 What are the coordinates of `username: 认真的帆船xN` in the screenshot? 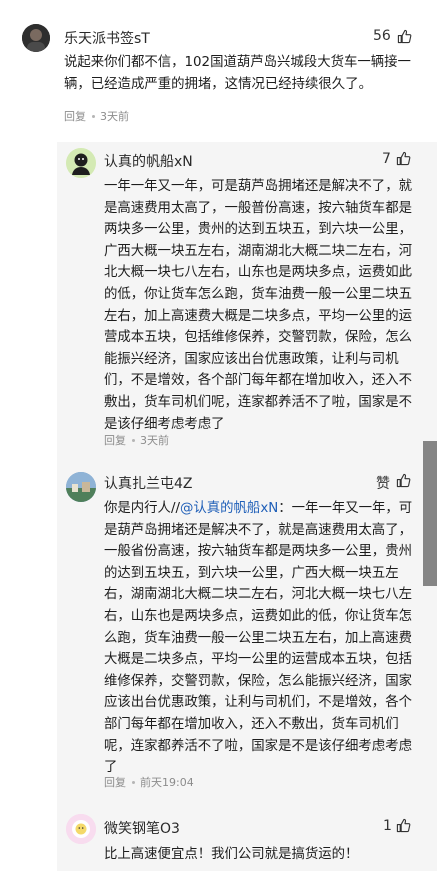 It's located at (148, 161).